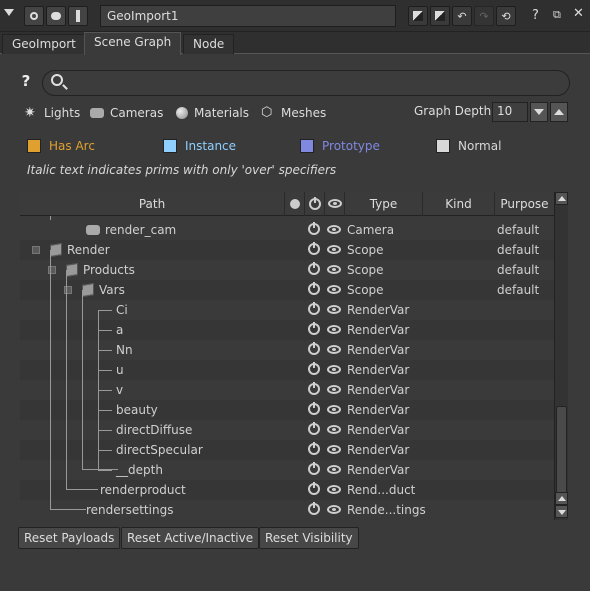 This screenshot has width=590, height=591. What do you see at coordinates (578, 13) in the screenshot?
I see `close-icon: ✕` at bounding box center [578, 13].